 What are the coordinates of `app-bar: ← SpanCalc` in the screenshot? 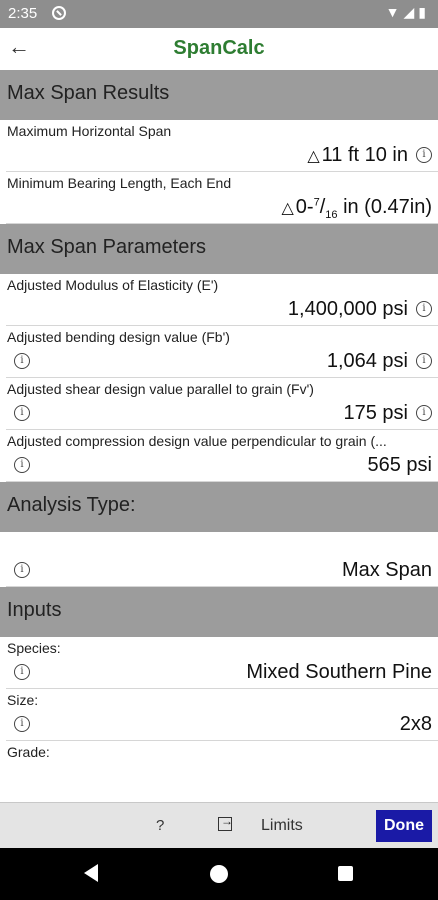 It's located at (219, 49).